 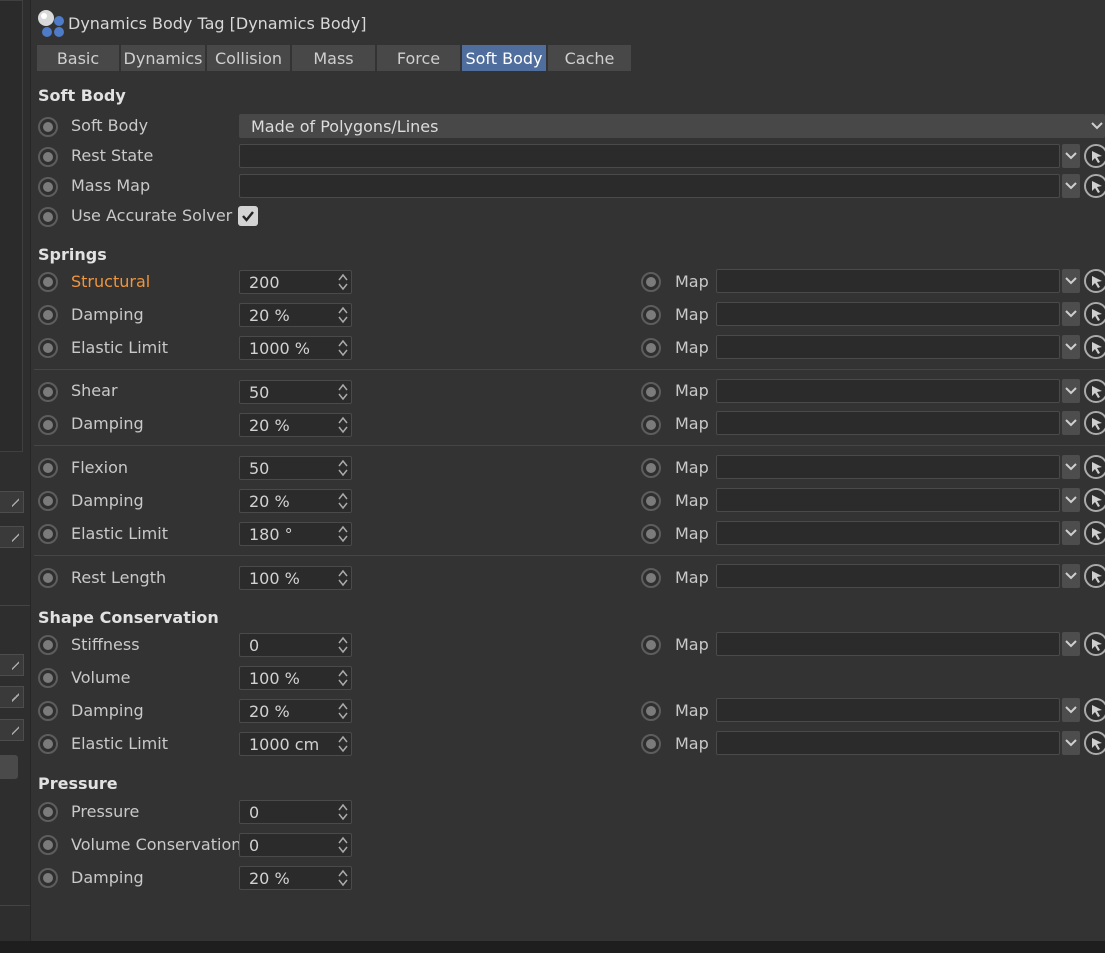 I want to click on map-flexion-pick-button, so click(x=1094, y=467).